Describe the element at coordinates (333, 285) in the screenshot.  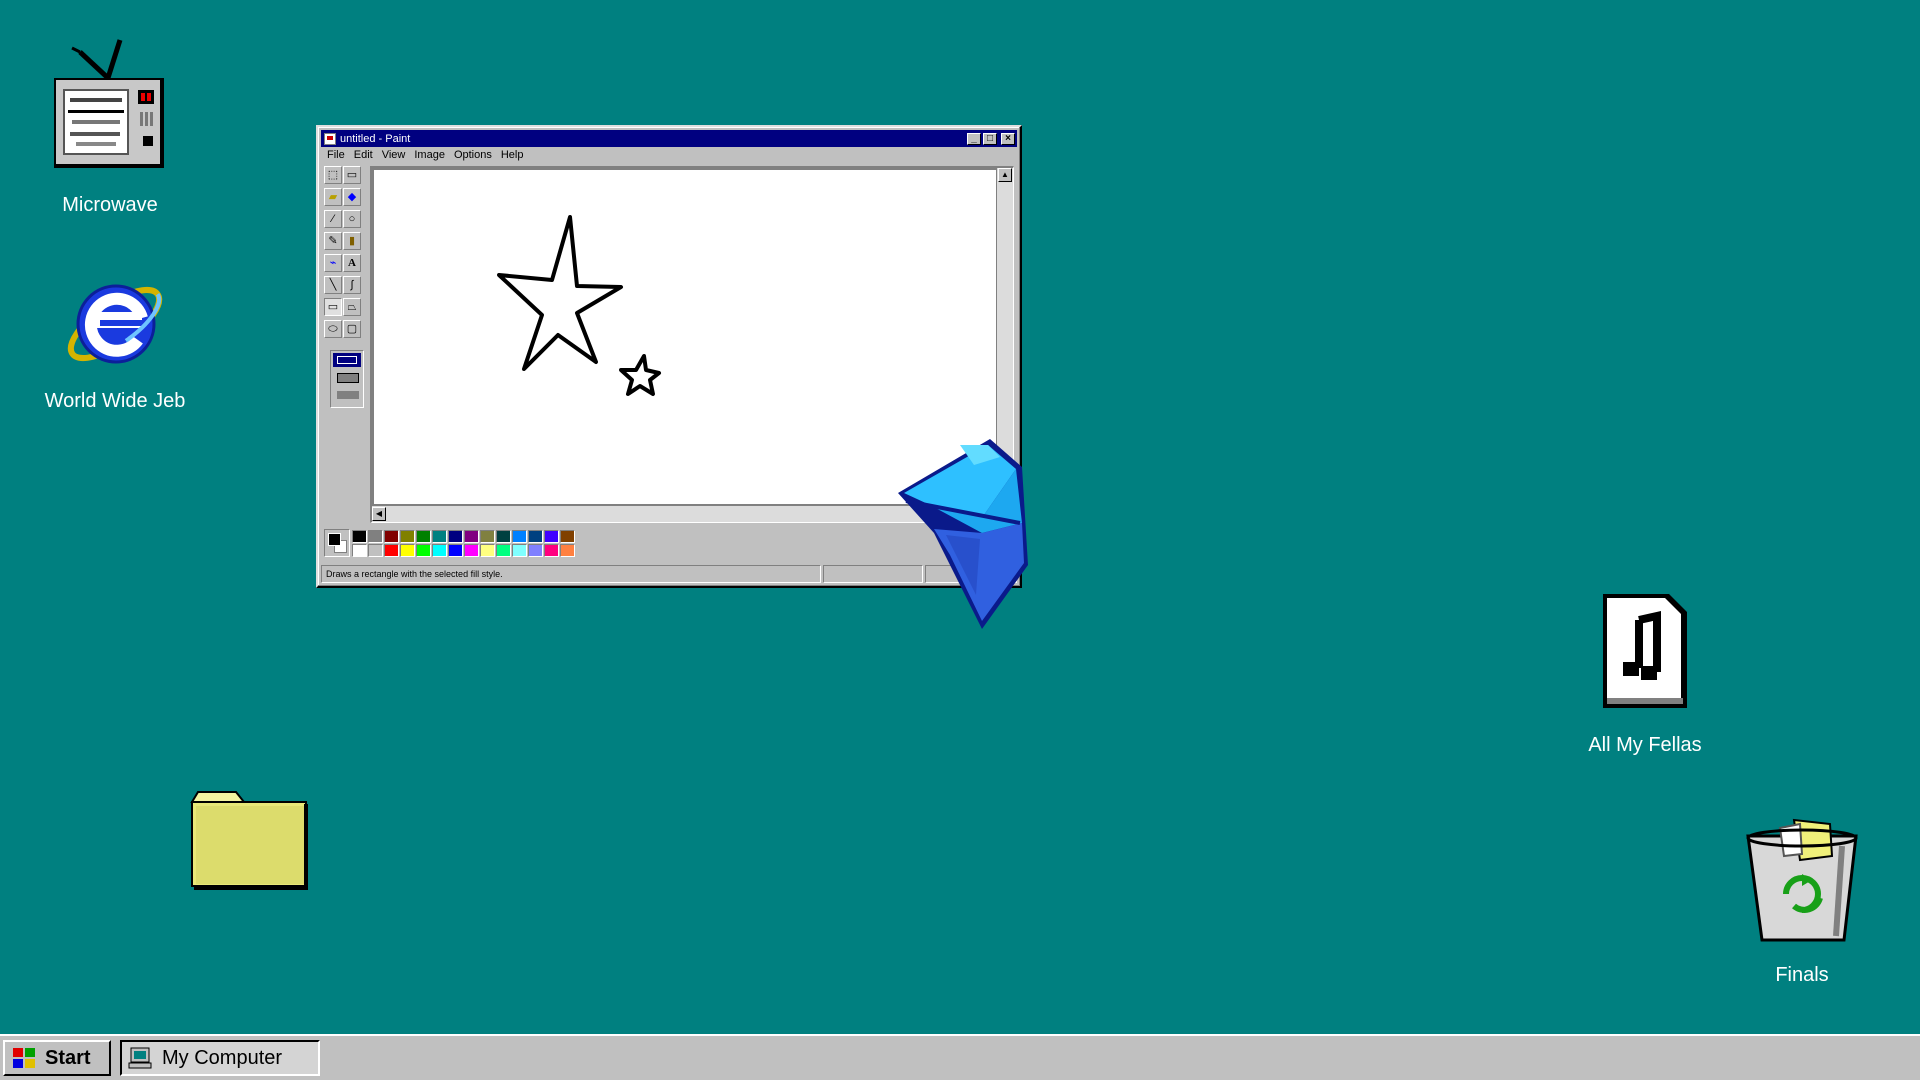
I see `line-tool-icon: ╲` at that location.